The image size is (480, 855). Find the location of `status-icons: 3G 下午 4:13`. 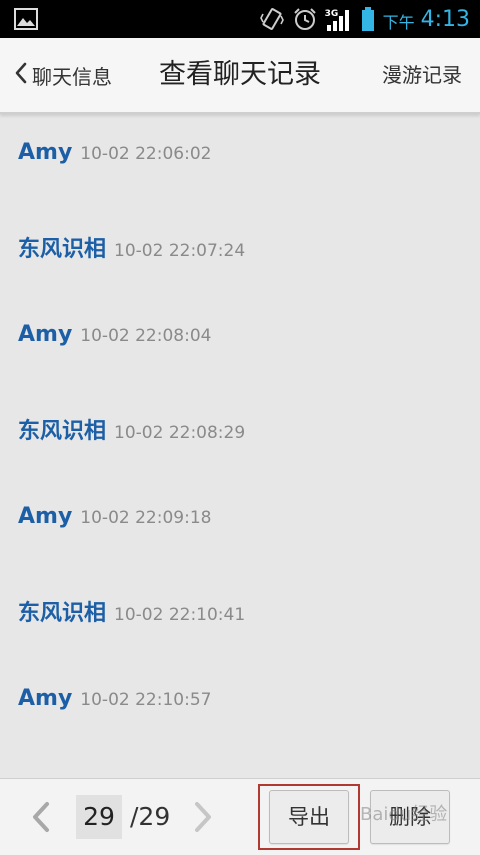

status-icons: 3G 下午 4:13 is located at coordinates (360, 19).